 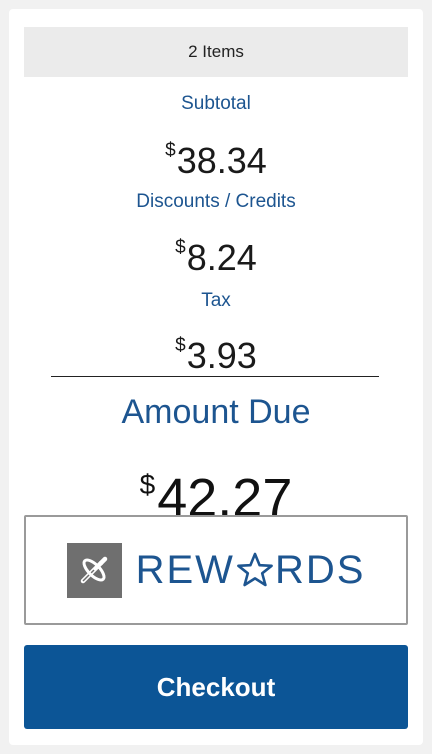 What do you see at coordinates (216, 300) in the screenshot?
I see `tax-label: Tax` at bounding box center [216, 300].